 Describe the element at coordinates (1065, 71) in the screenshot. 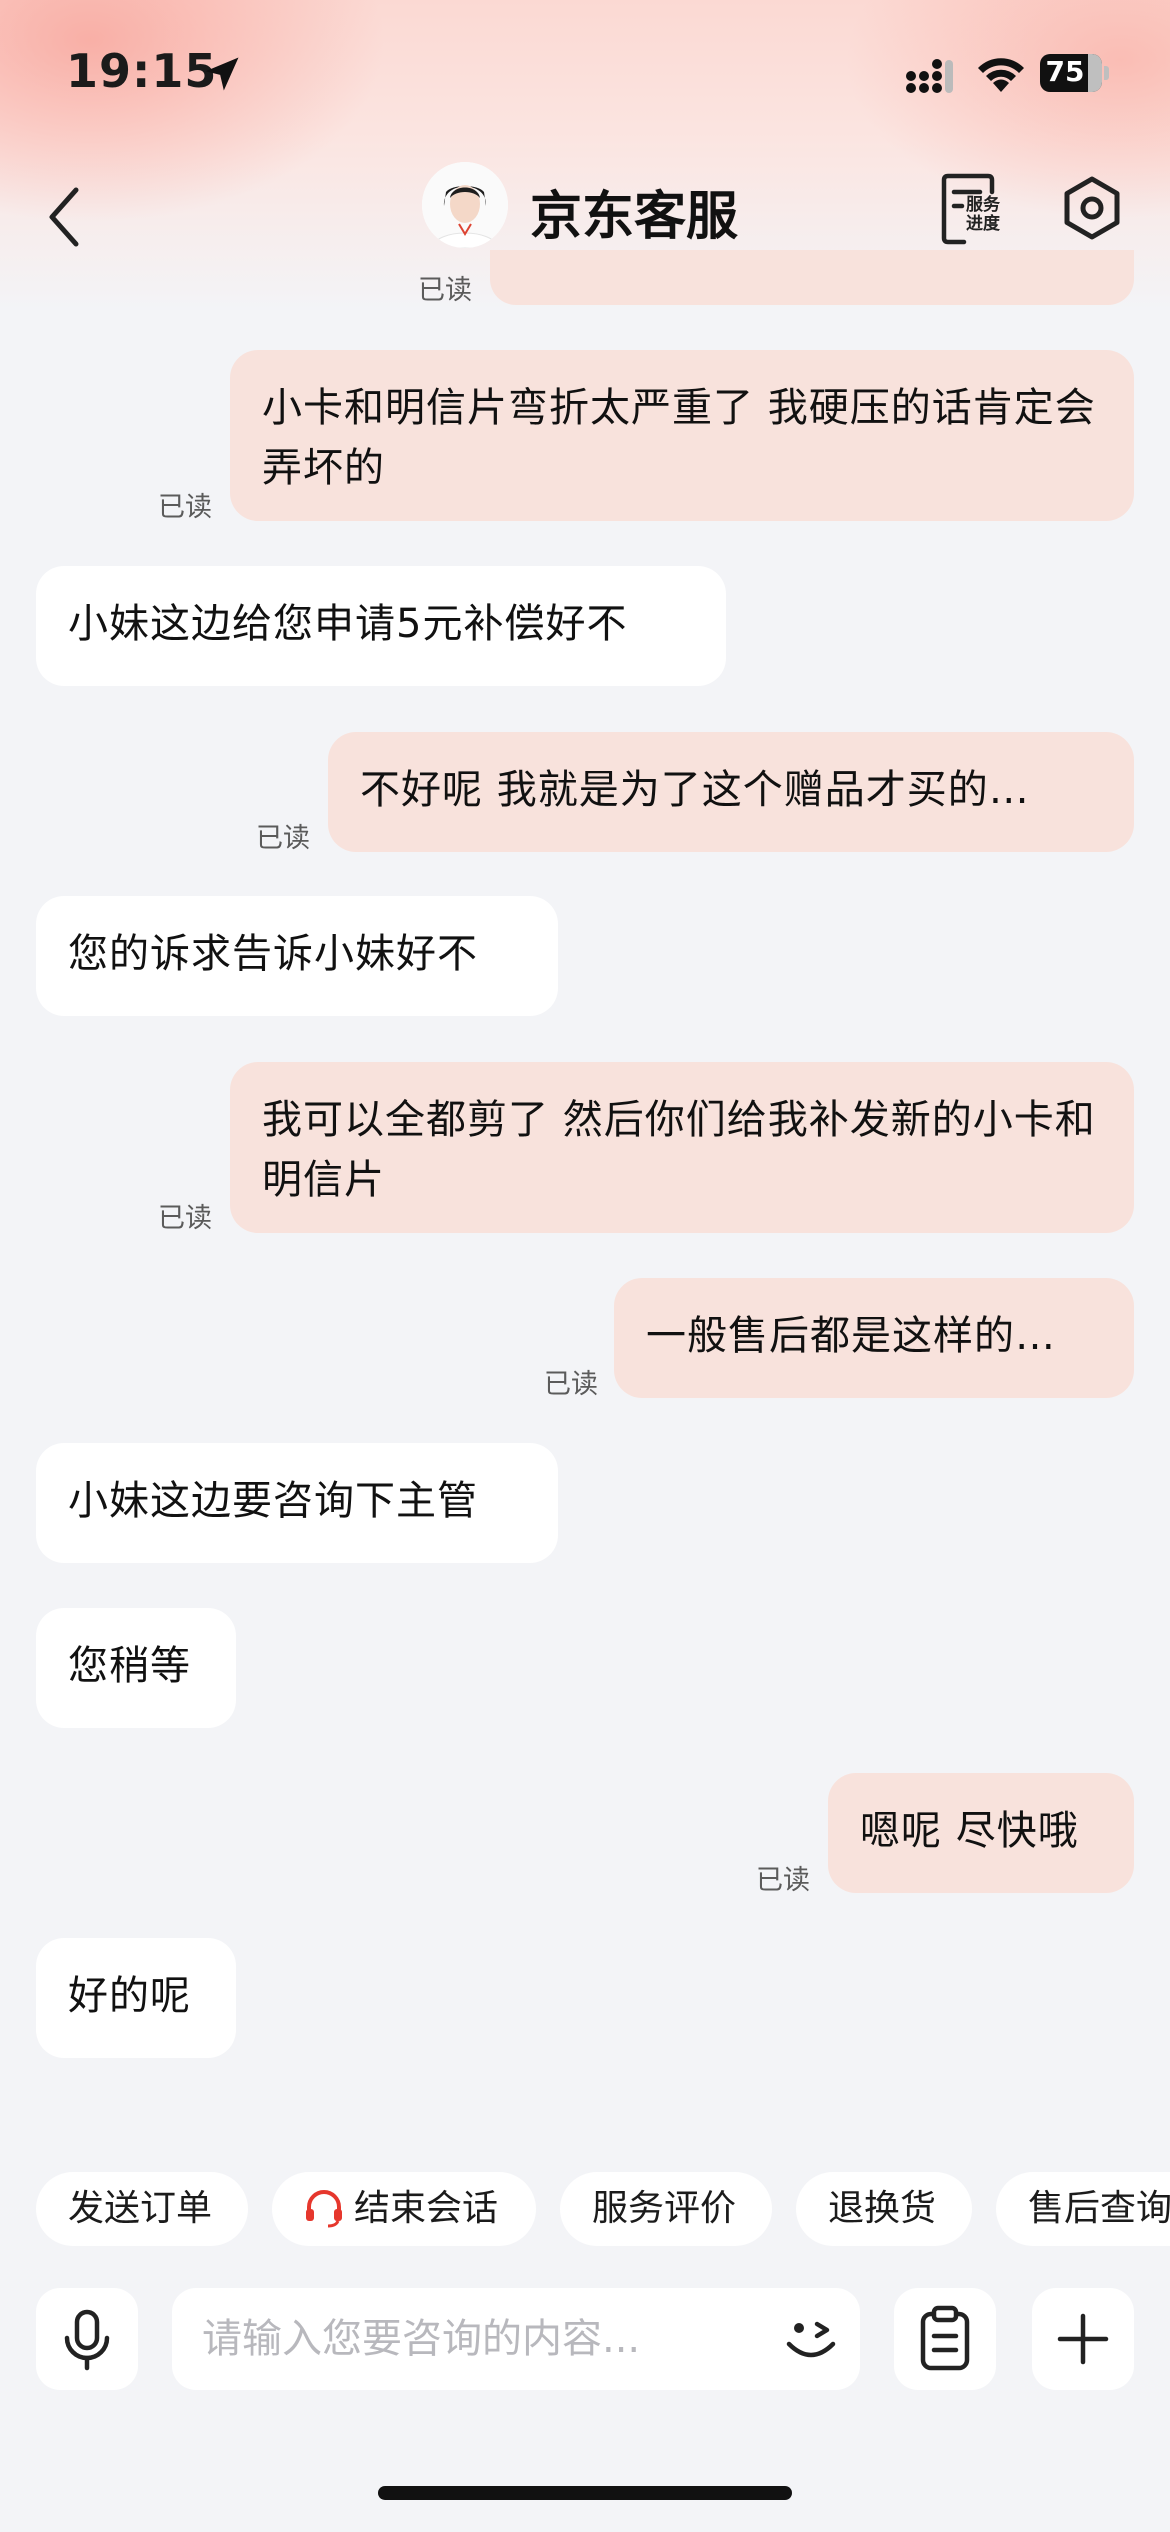

I see `battery-level: 75` at that location.